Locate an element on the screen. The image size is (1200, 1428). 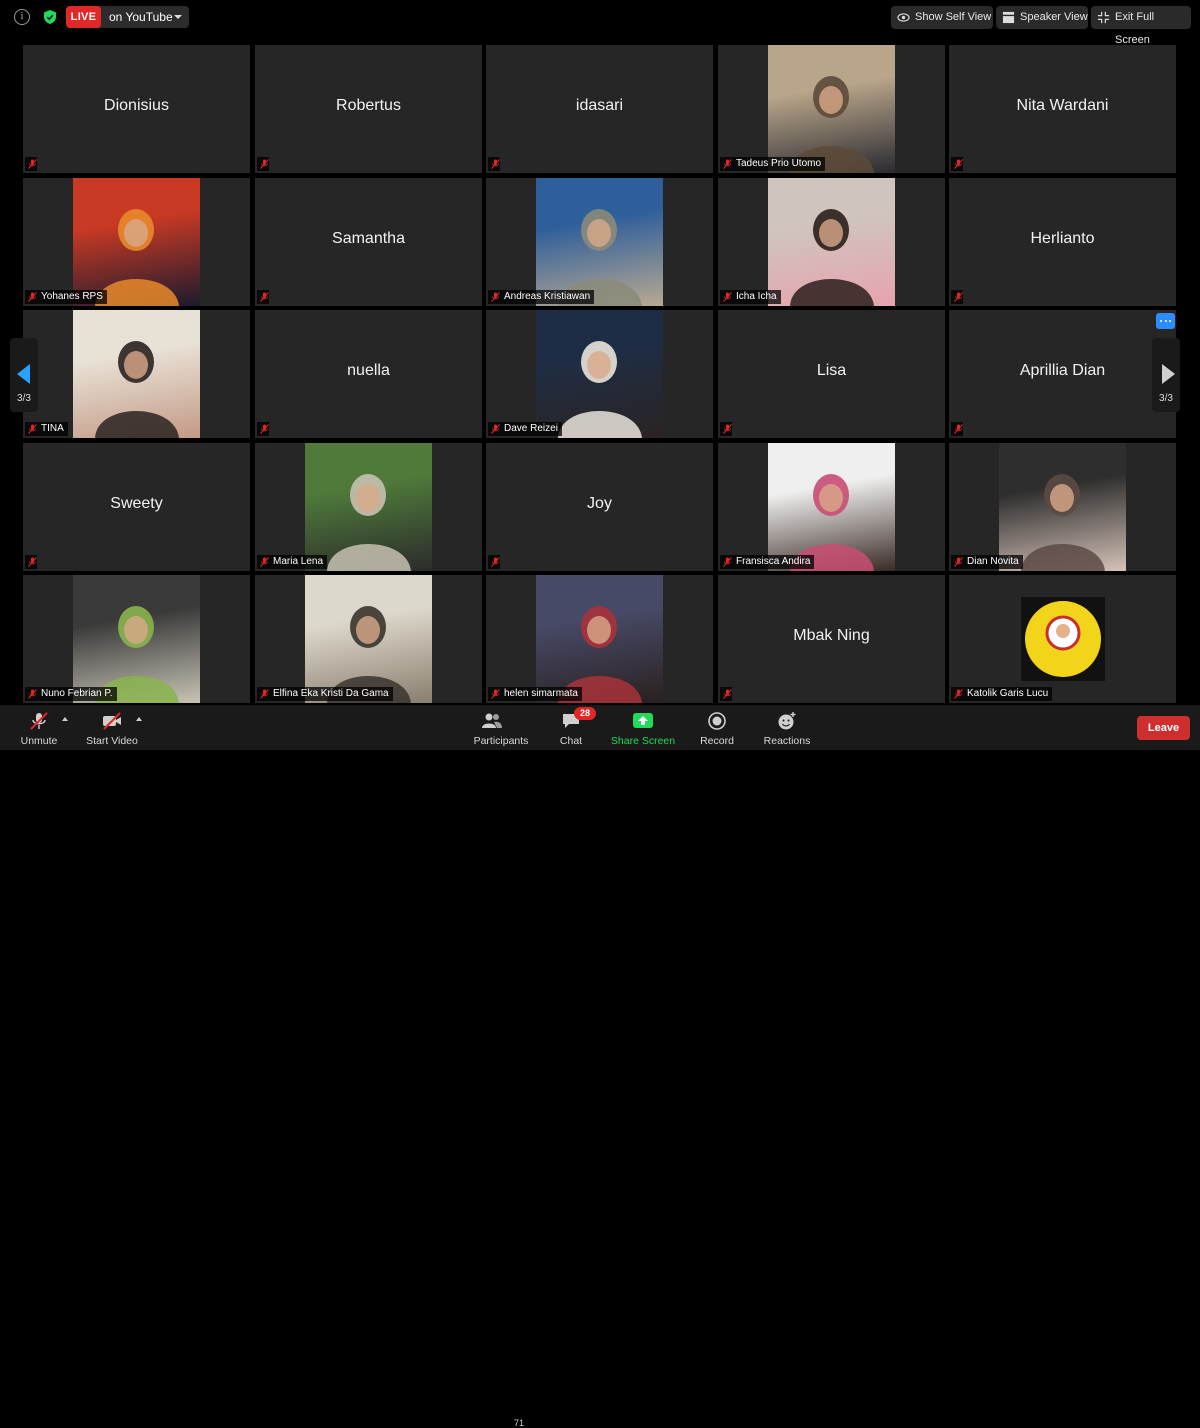
record-button: Record is located at coordinates (717, 728).